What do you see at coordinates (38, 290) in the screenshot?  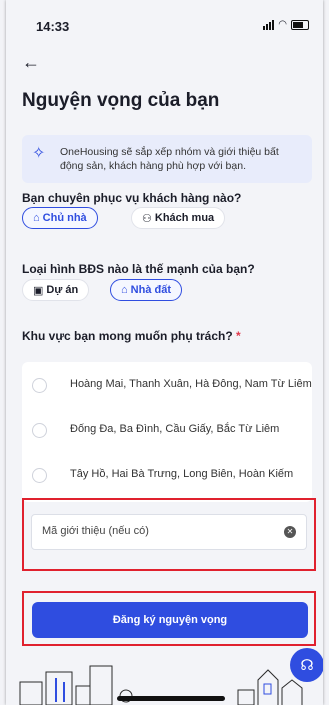 I see `building-icon: ▣` at bounding box center [38, 290].